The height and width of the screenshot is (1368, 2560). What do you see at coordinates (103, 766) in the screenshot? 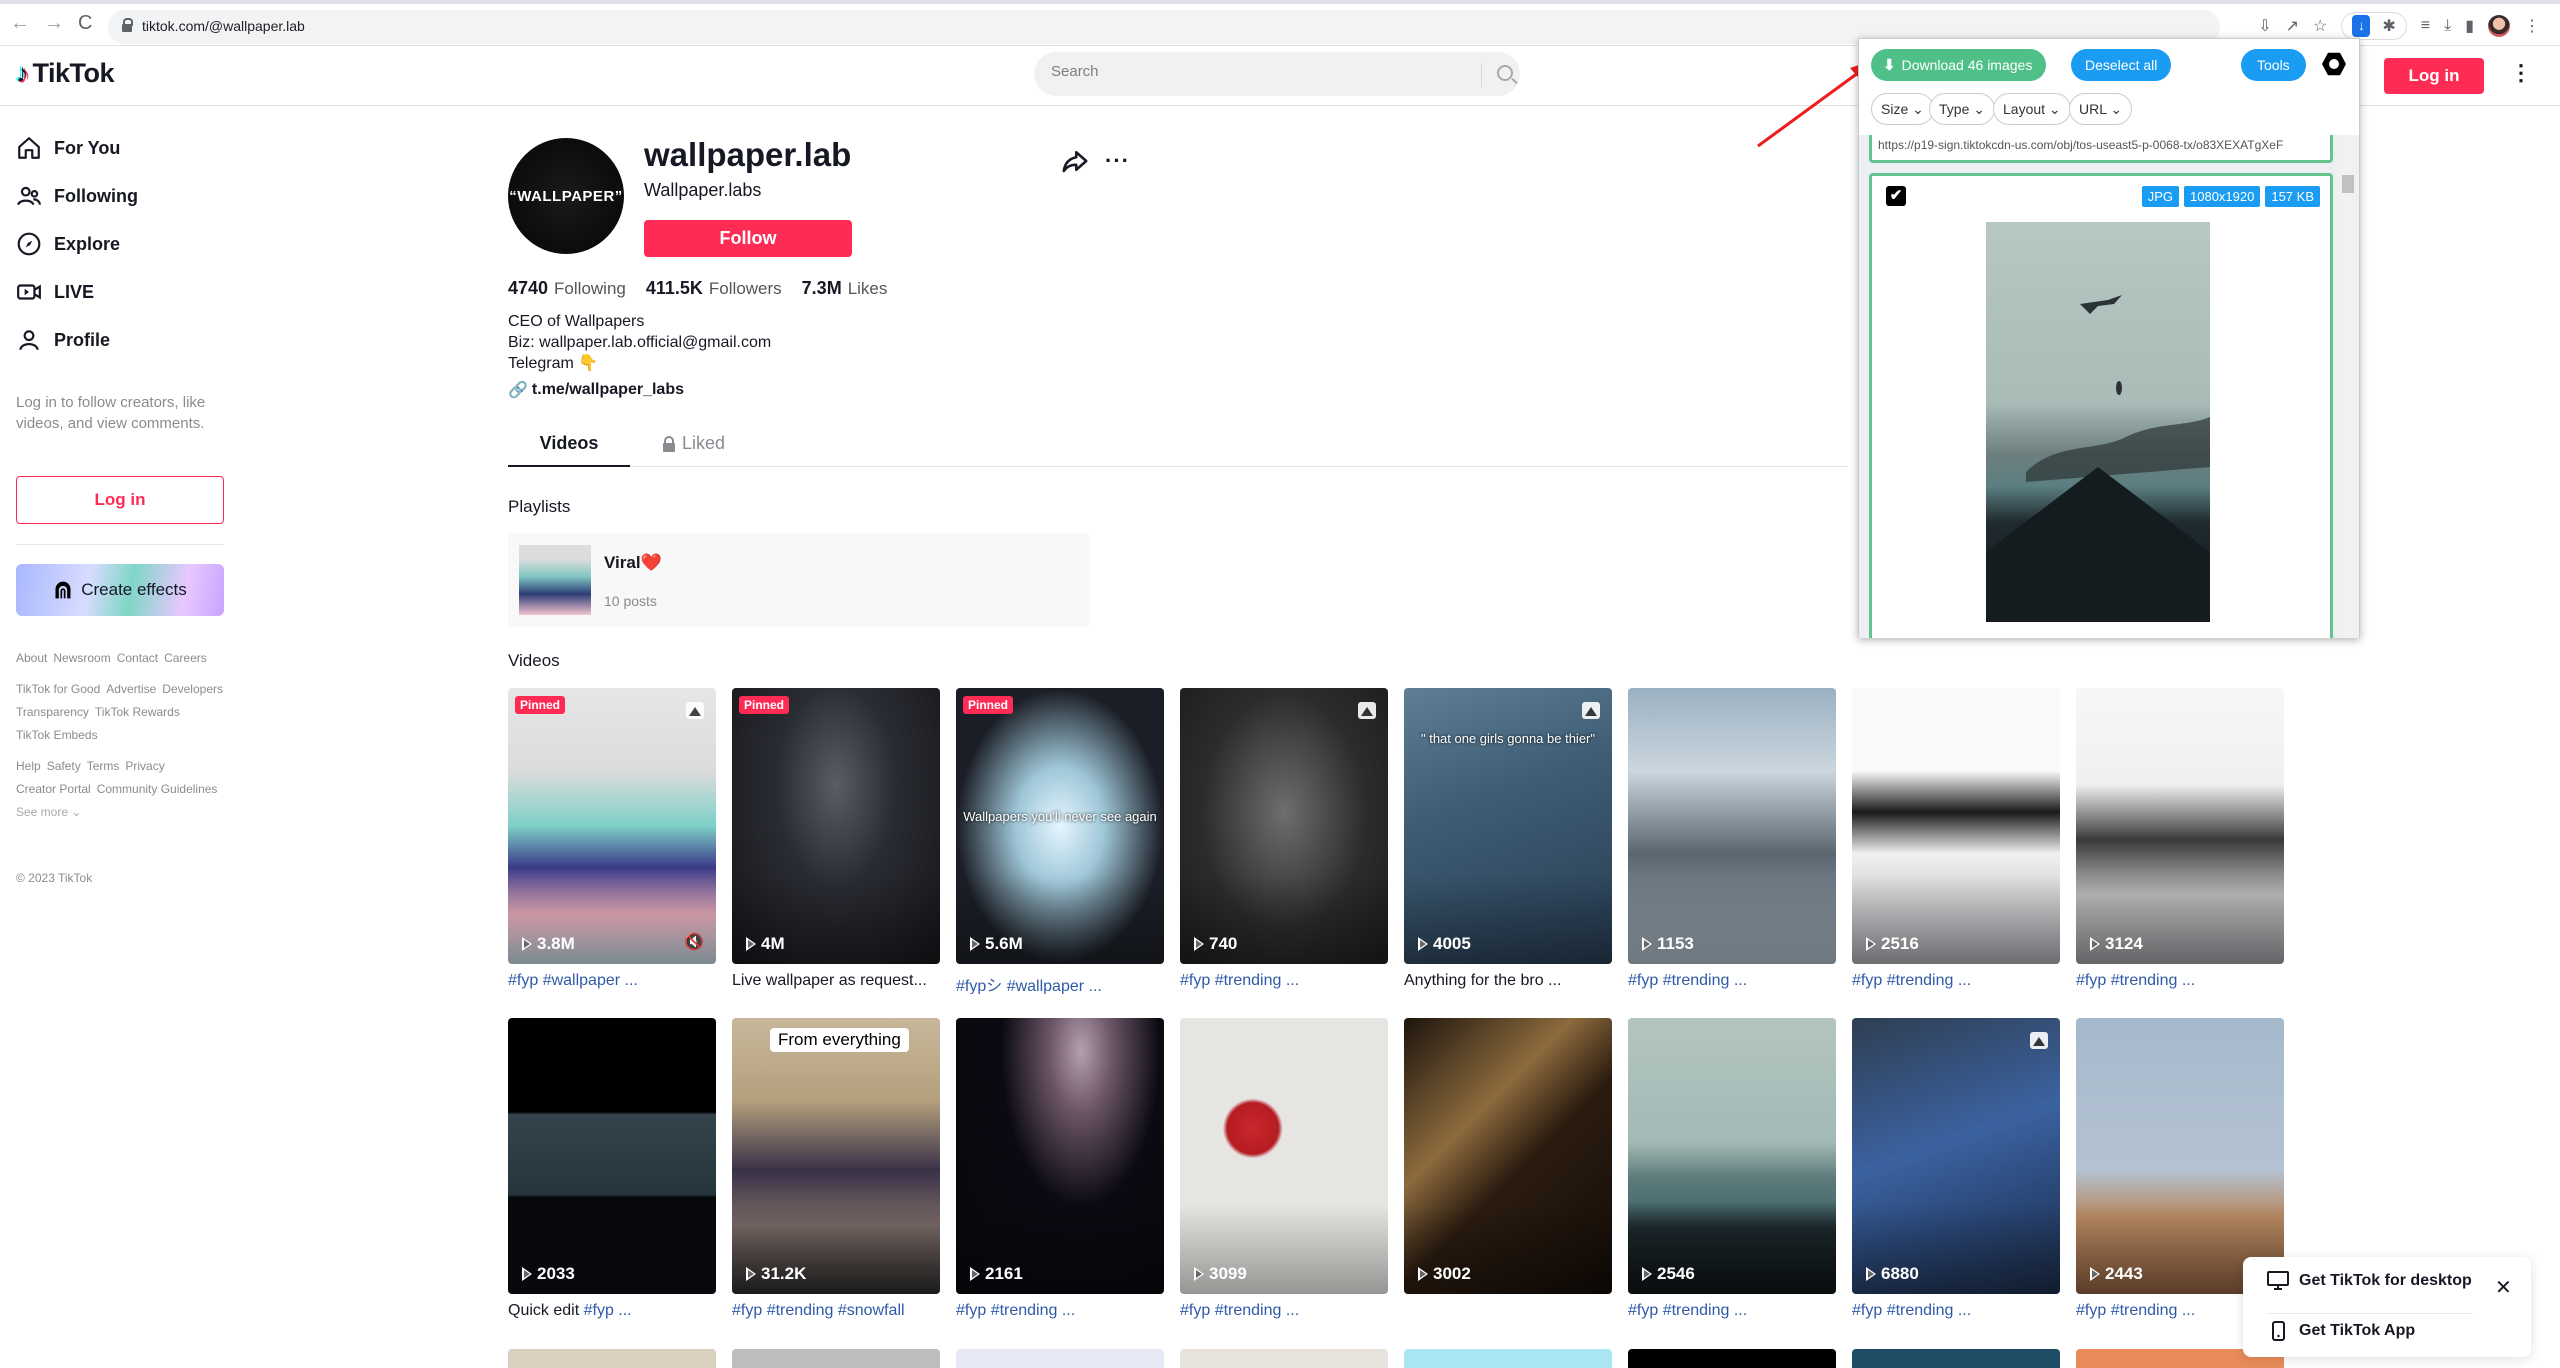
I see `footer-link-terms: Terms` at bounding box center [103, 766].